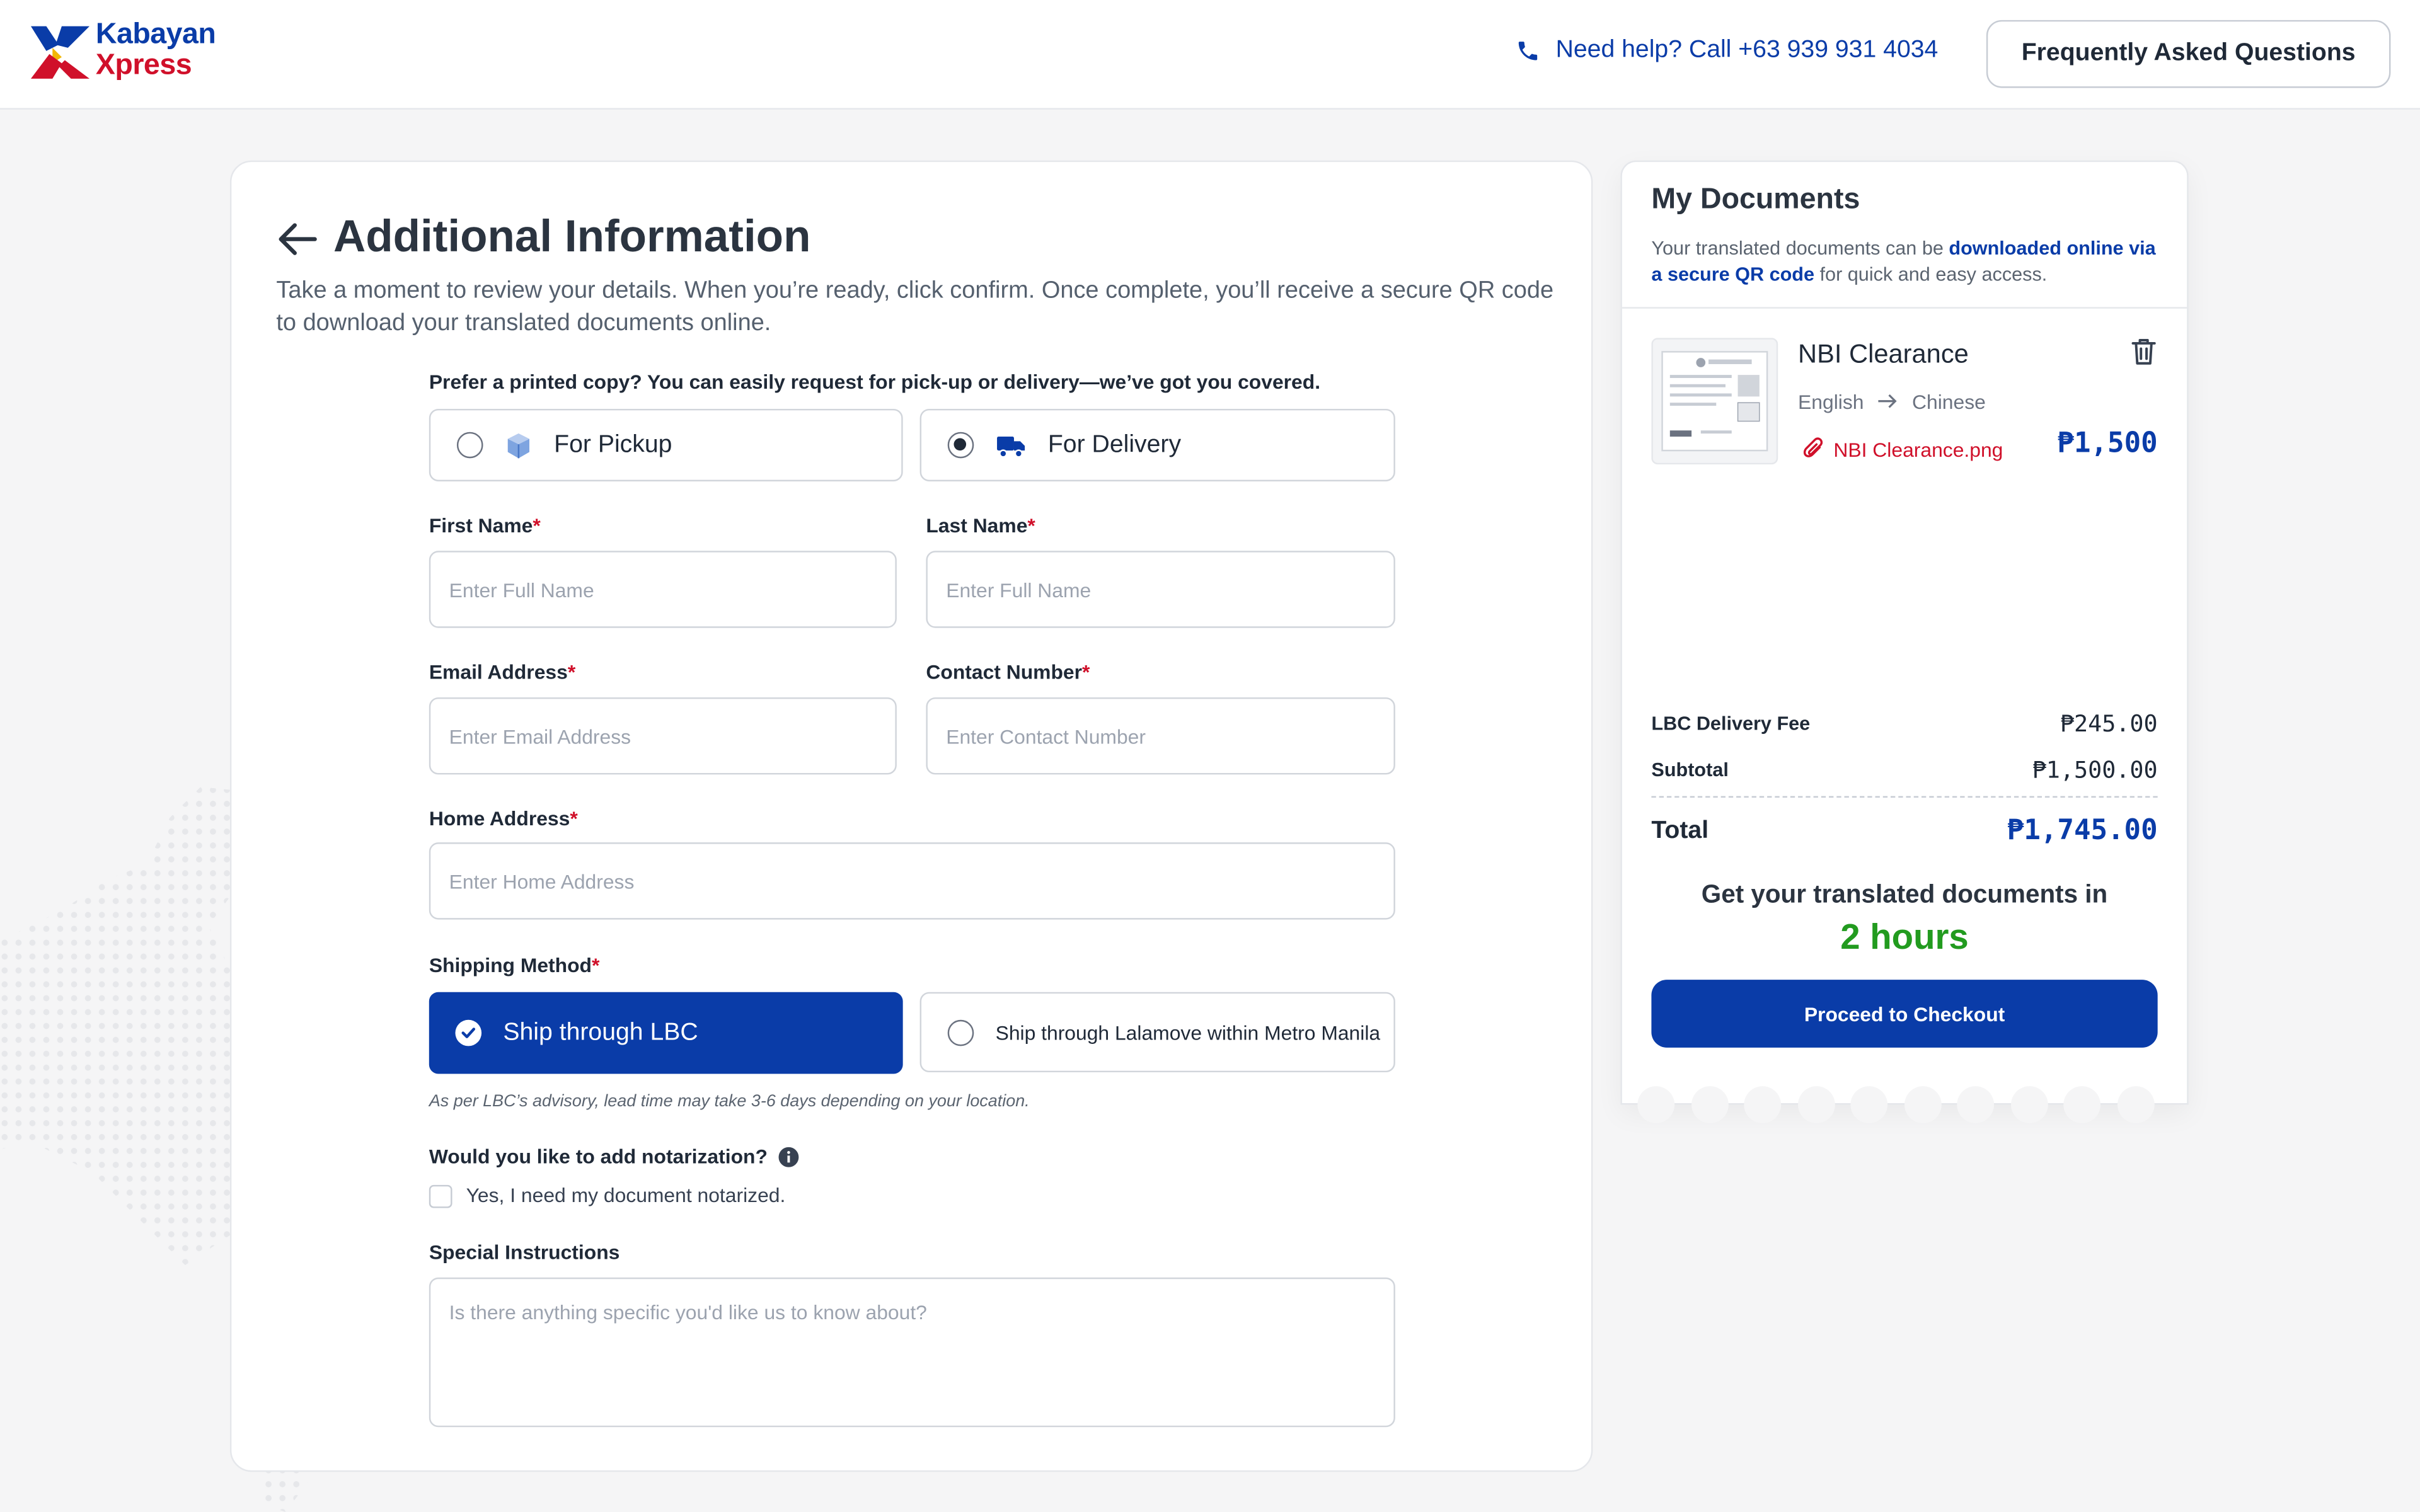  What do you see at coordinates (1904, 308) in the screenshot?
I see `divider` at bounding box center [1904, 308].